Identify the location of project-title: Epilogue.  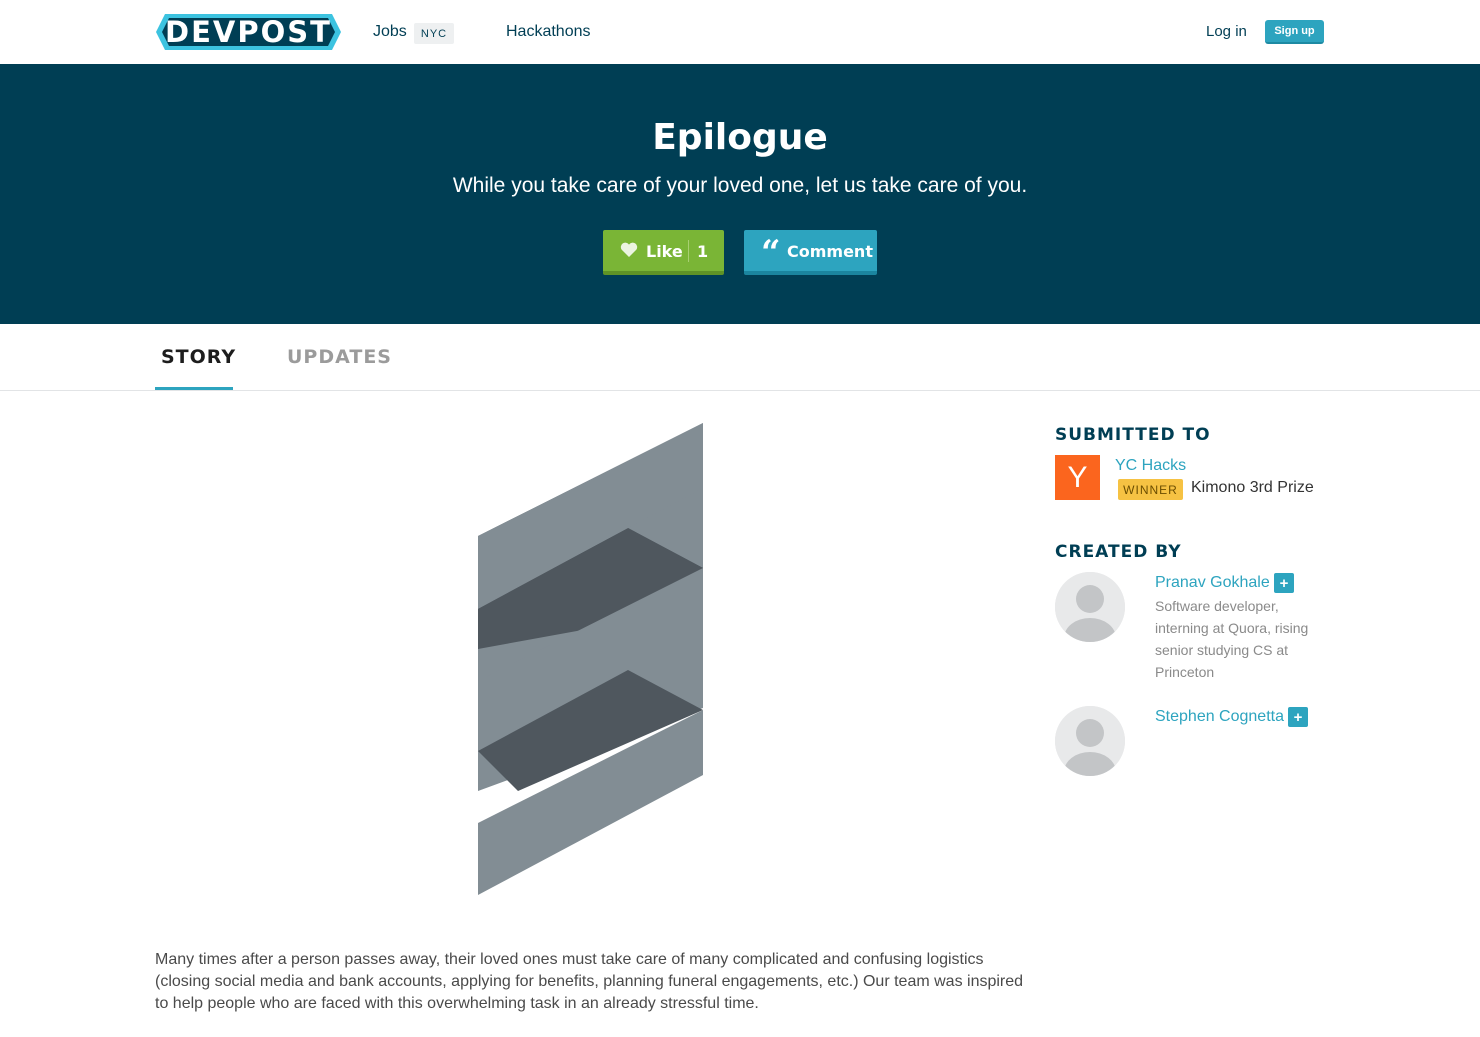
(740, 137).